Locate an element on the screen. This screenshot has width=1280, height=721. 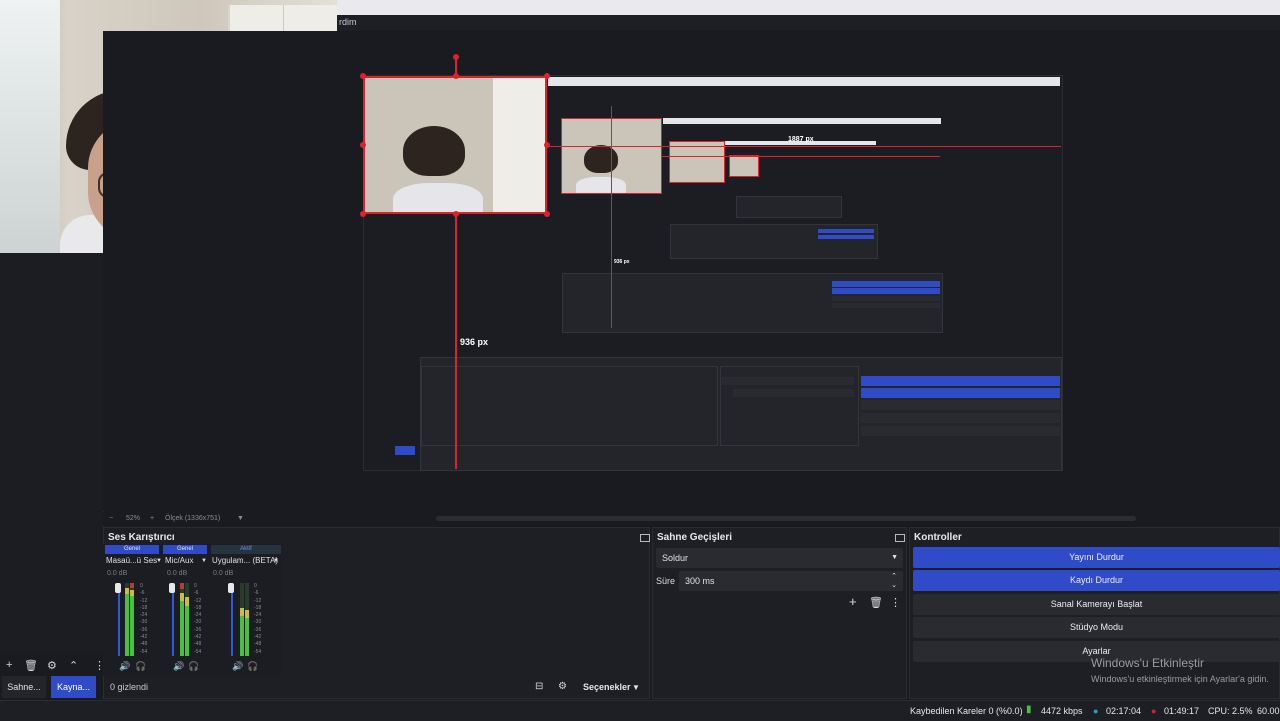
fps: 60.00 is located at coordinates (1268, 711).